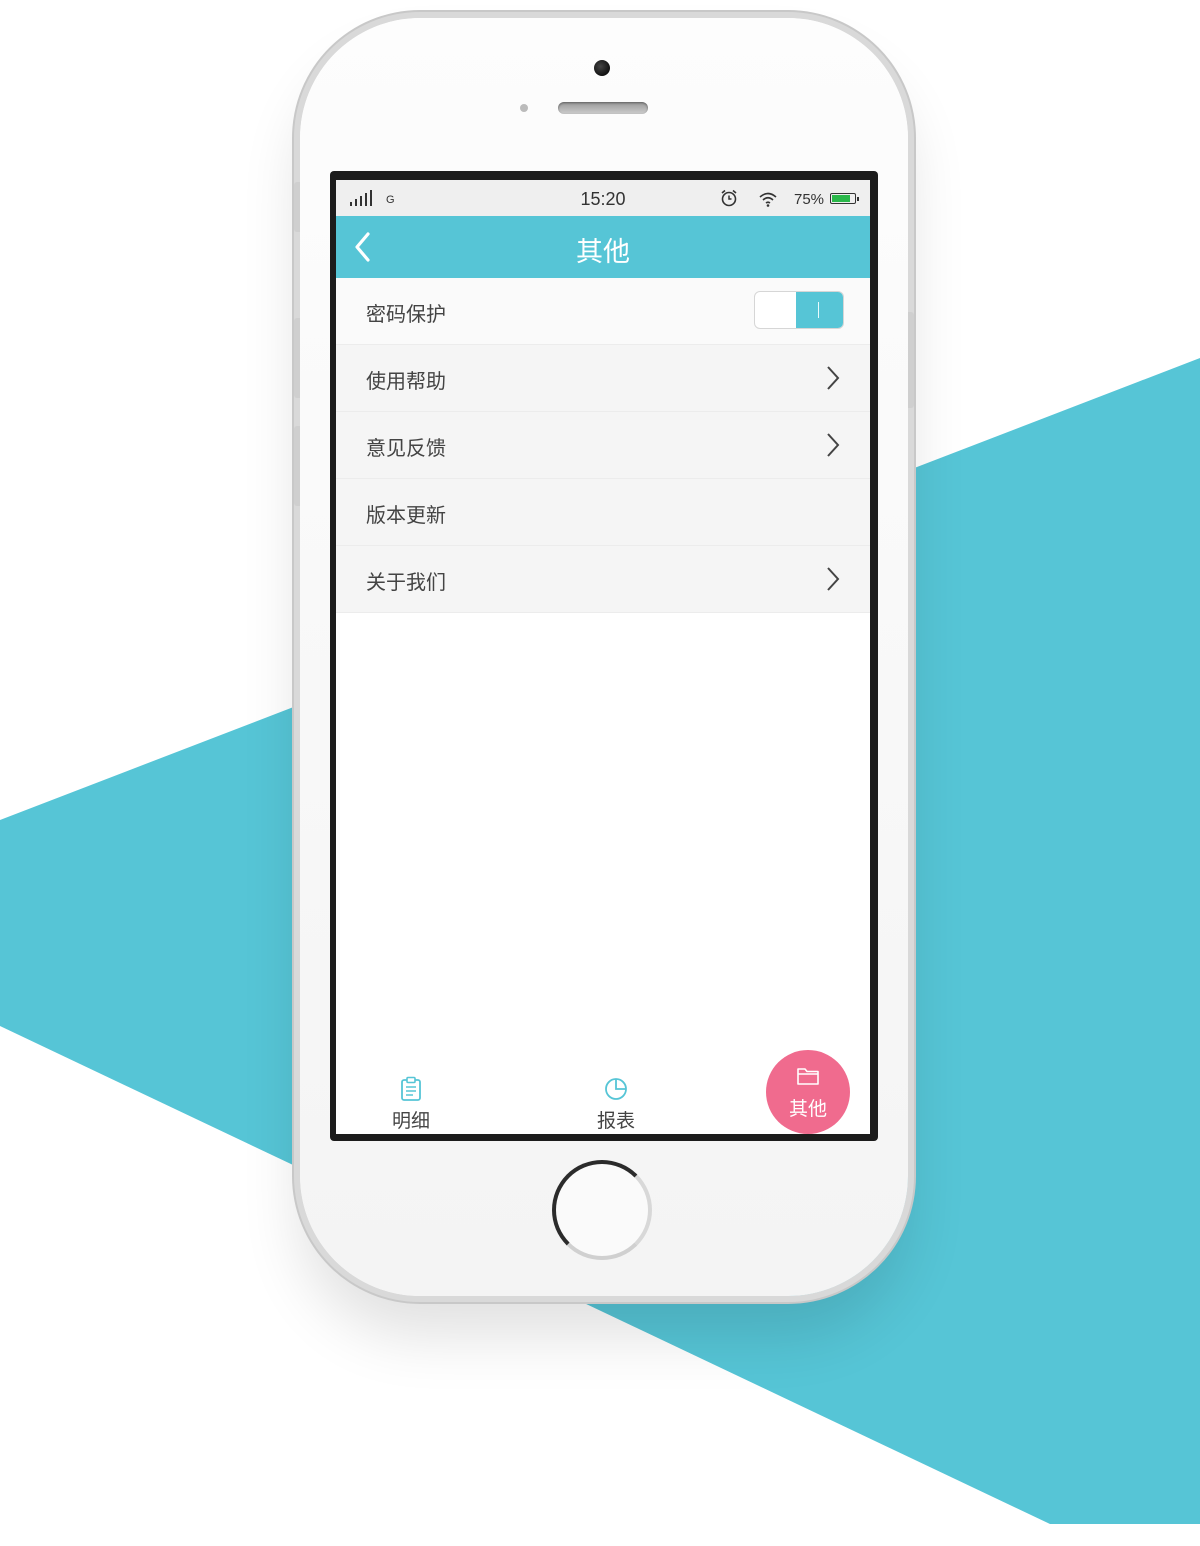 This screenshot has width=1200, height=1546. What do you see at coordinates (768, 199) in the screenshot?
I see `wifi-icon` at bounding box center [768, 199].